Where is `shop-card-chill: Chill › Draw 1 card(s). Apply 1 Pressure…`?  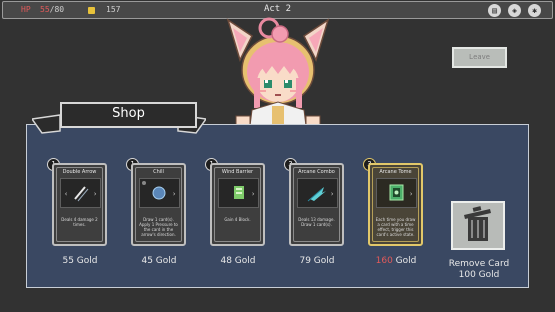 shop-card-chill: Chill › Draw 1 card(s). Apply 1 Pressure… is located at coordinates (158, 204).